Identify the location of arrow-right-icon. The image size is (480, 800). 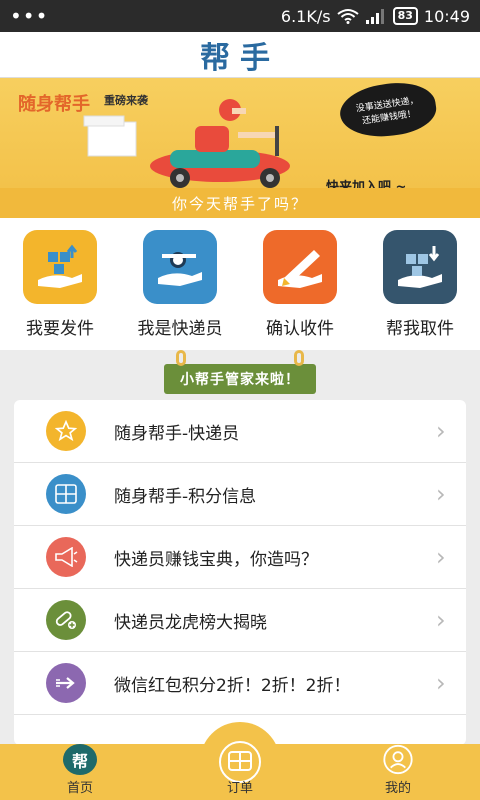
(66, 683).